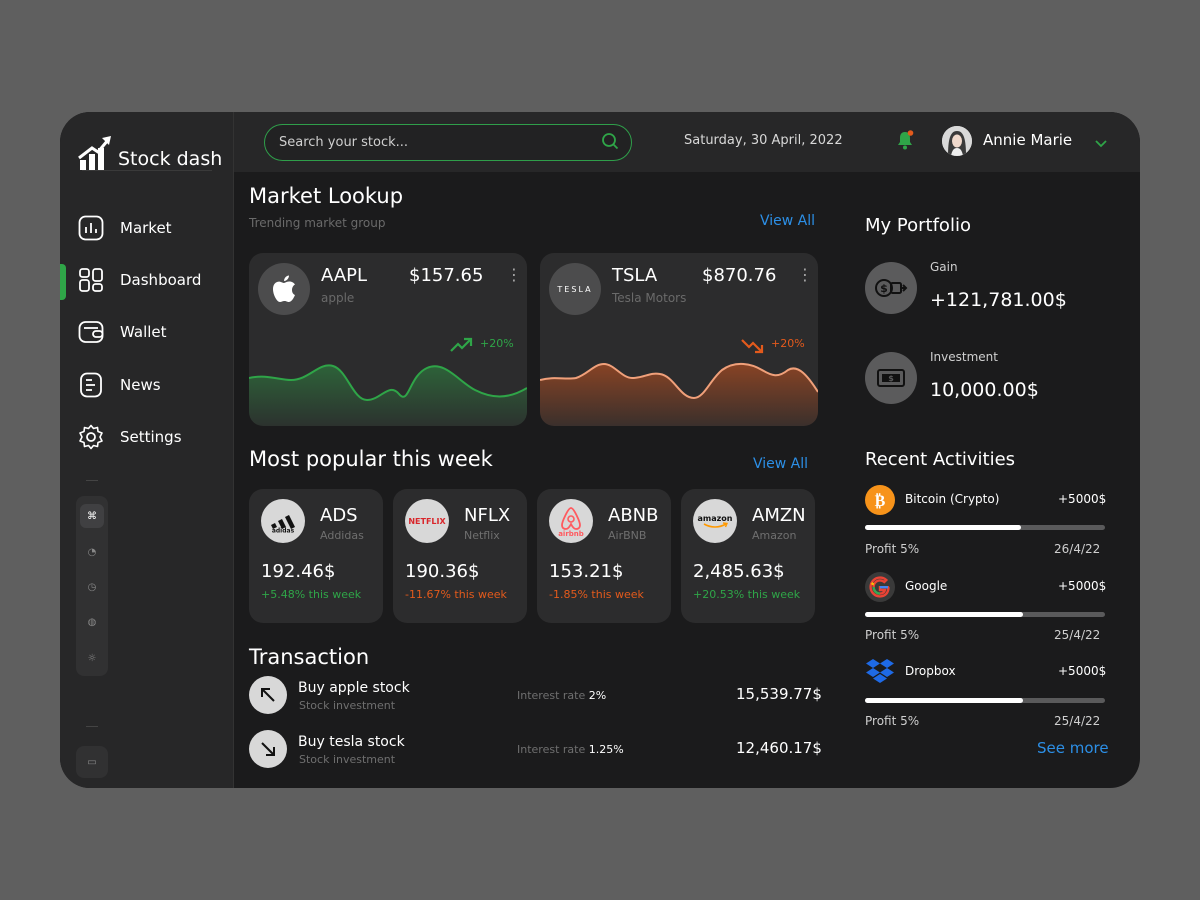 Image resolution: width=1200 pixels, height=900 pixels. What do you see at coordinates (317, 223) in the screenshot?
I see `market-lookup-subtitle: Trending market group` at bounding box center [317, 223].